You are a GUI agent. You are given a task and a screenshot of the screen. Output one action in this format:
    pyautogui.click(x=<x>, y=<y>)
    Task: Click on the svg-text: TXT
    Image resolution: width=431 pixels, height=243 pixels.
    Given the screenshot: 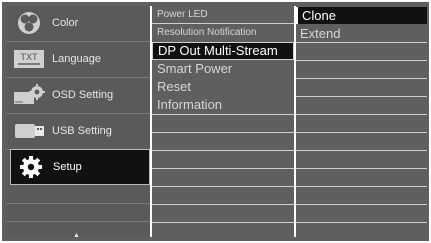 What is the action you would take?
    pyautogui.click(x=28, y=58)
    